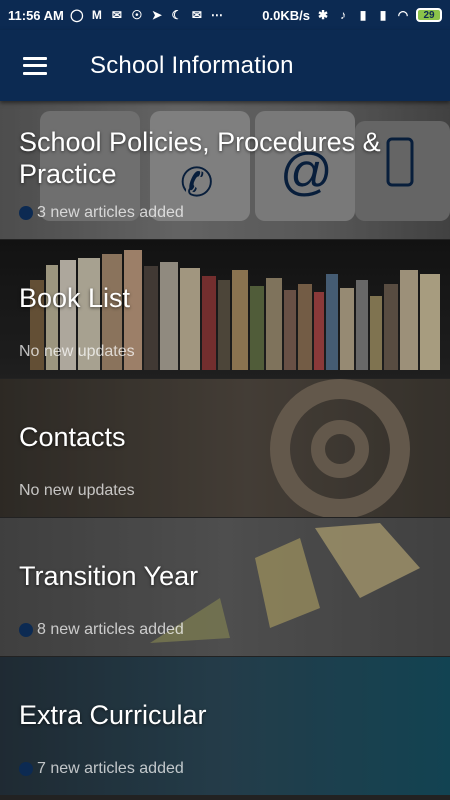  I want to click on network-speed: 0.0KB/s, so click(286, 15).